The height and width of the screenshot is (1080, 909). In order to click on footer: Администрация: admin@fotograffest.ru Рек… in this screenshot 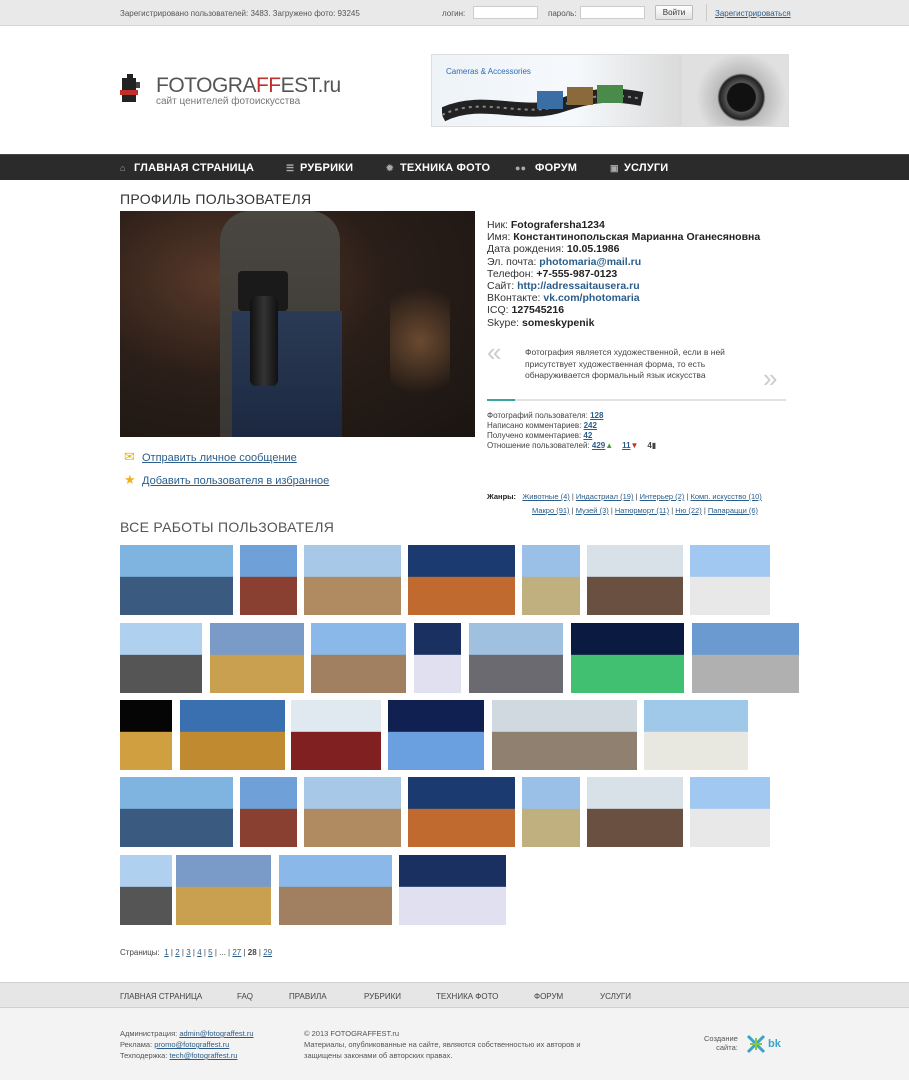, I will do `click(454, 1044)`.